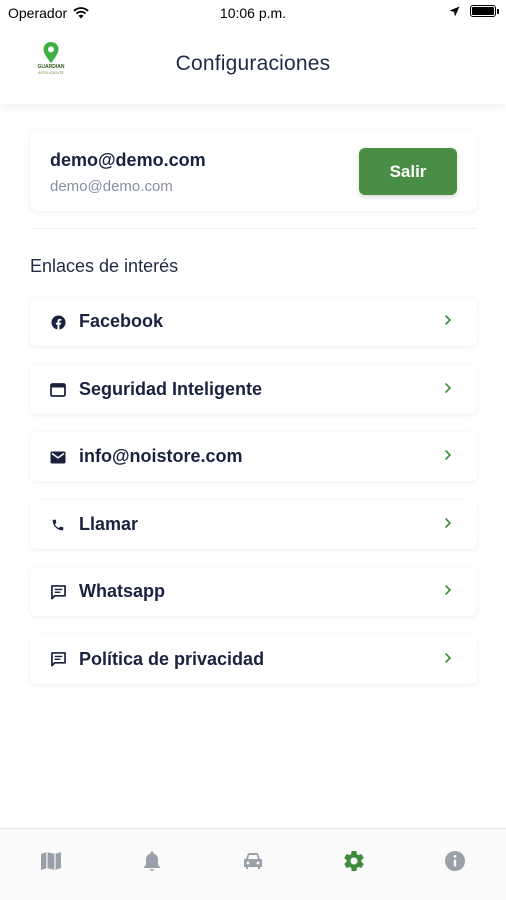  What do you see at coordinates (121, 321) in the screenshot?
I see `link-label: Facebook` at bounding box center [121, 321].